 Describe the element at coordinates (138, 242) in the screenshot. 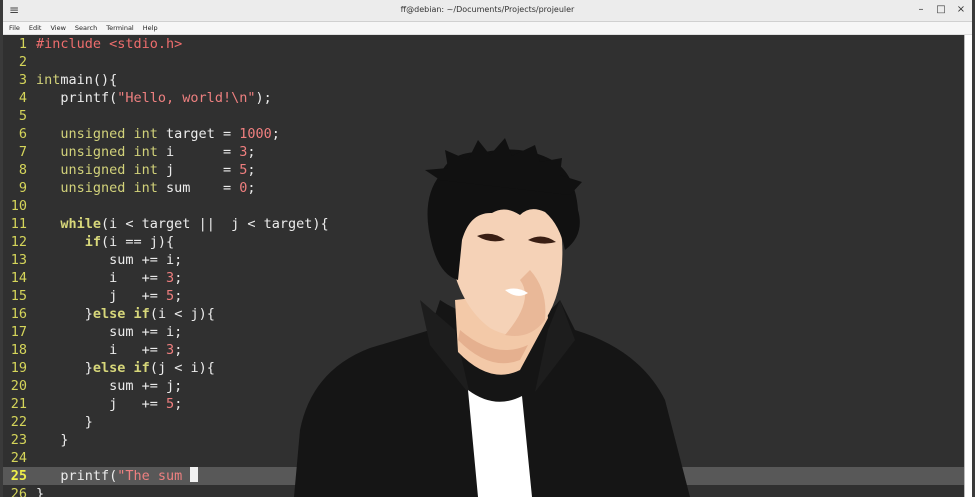

I see `code-token: (i == j){` at that location.